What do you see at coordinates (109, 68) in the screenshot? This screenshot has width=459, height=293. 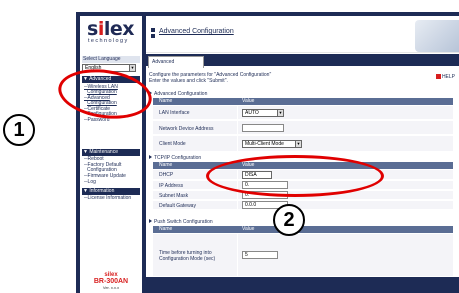 I see `language-select: English ▼` at bounding box center [109, 68].